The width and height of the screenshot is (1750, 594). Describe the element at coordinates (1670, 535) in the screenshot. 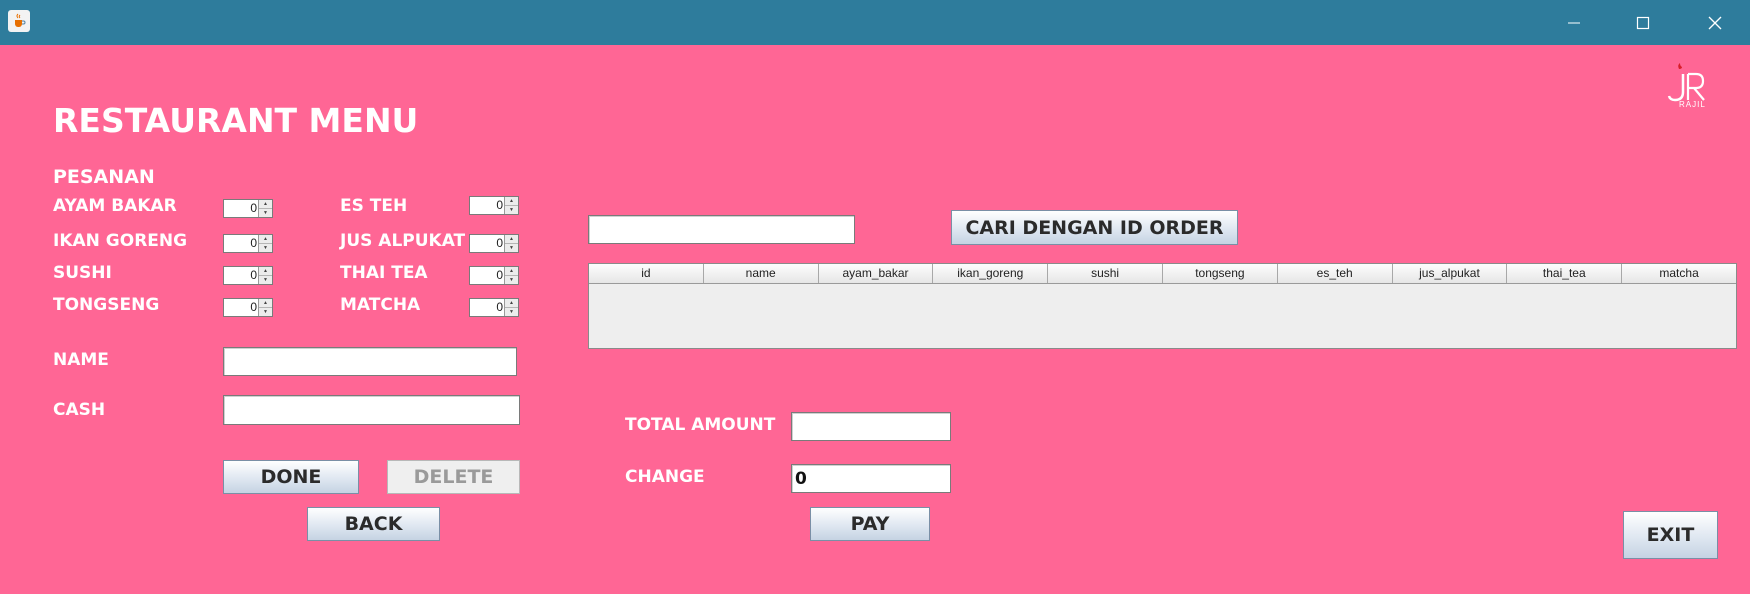

I see `exit-button: EXIT` at that location.